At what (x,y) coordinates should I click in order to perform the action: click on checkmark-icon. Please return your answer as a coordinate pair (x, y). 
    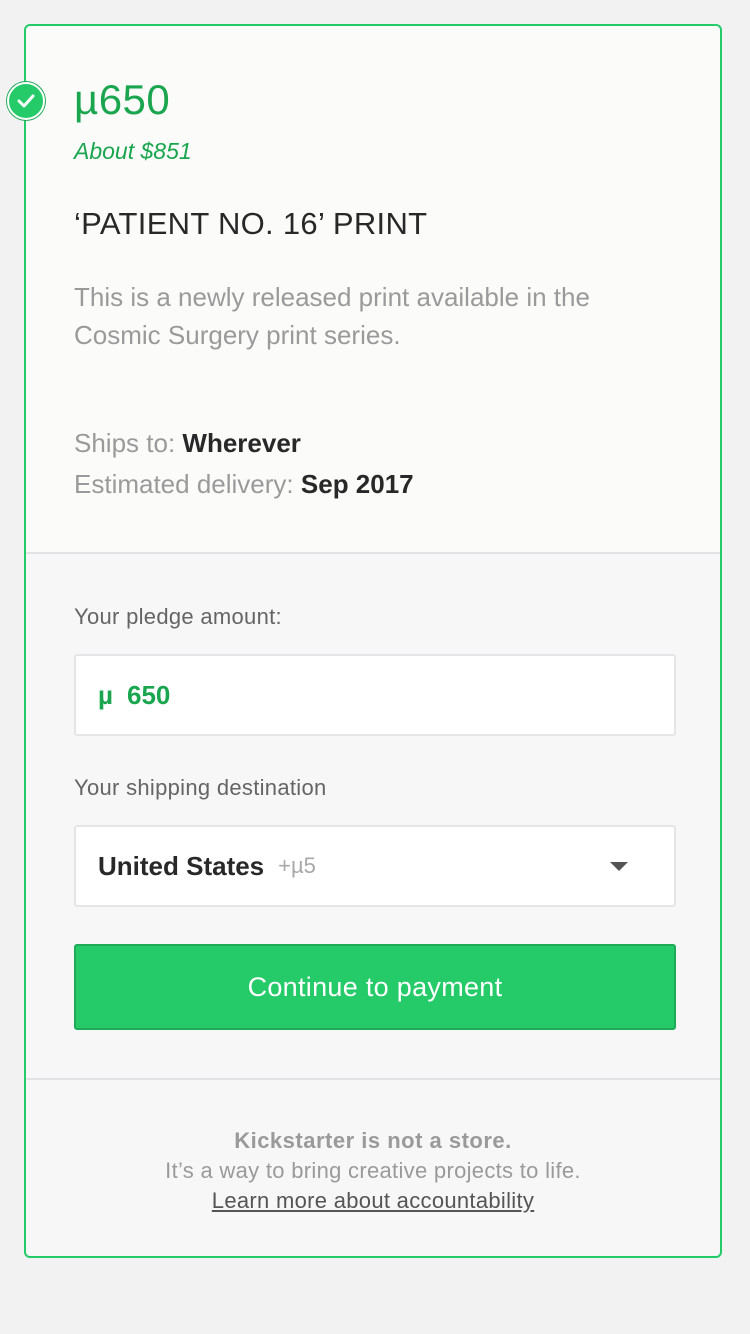
    Looking at the image, I should click on (26, 101).